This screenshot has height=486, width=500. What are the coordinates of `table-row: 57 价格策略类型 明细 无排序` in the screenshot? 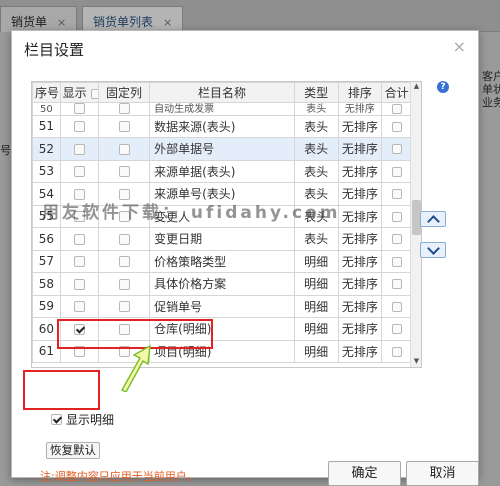 It's located at (222, 261).